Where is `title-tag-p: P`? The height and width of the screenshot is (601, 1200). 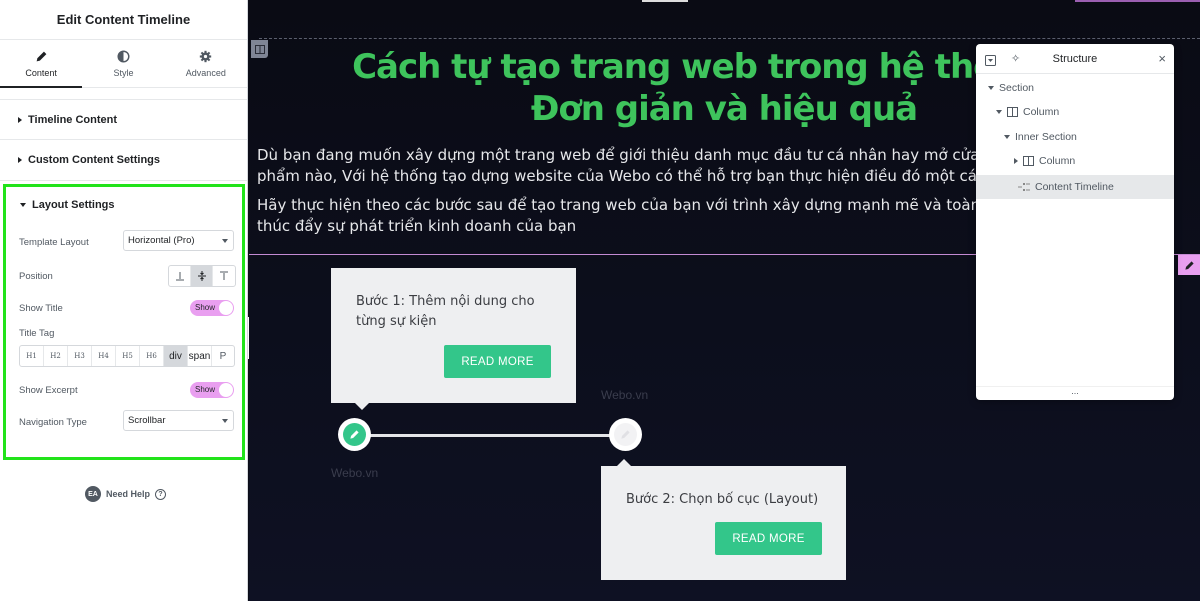 title-tag-p: P is located at coordinates (223, 356).